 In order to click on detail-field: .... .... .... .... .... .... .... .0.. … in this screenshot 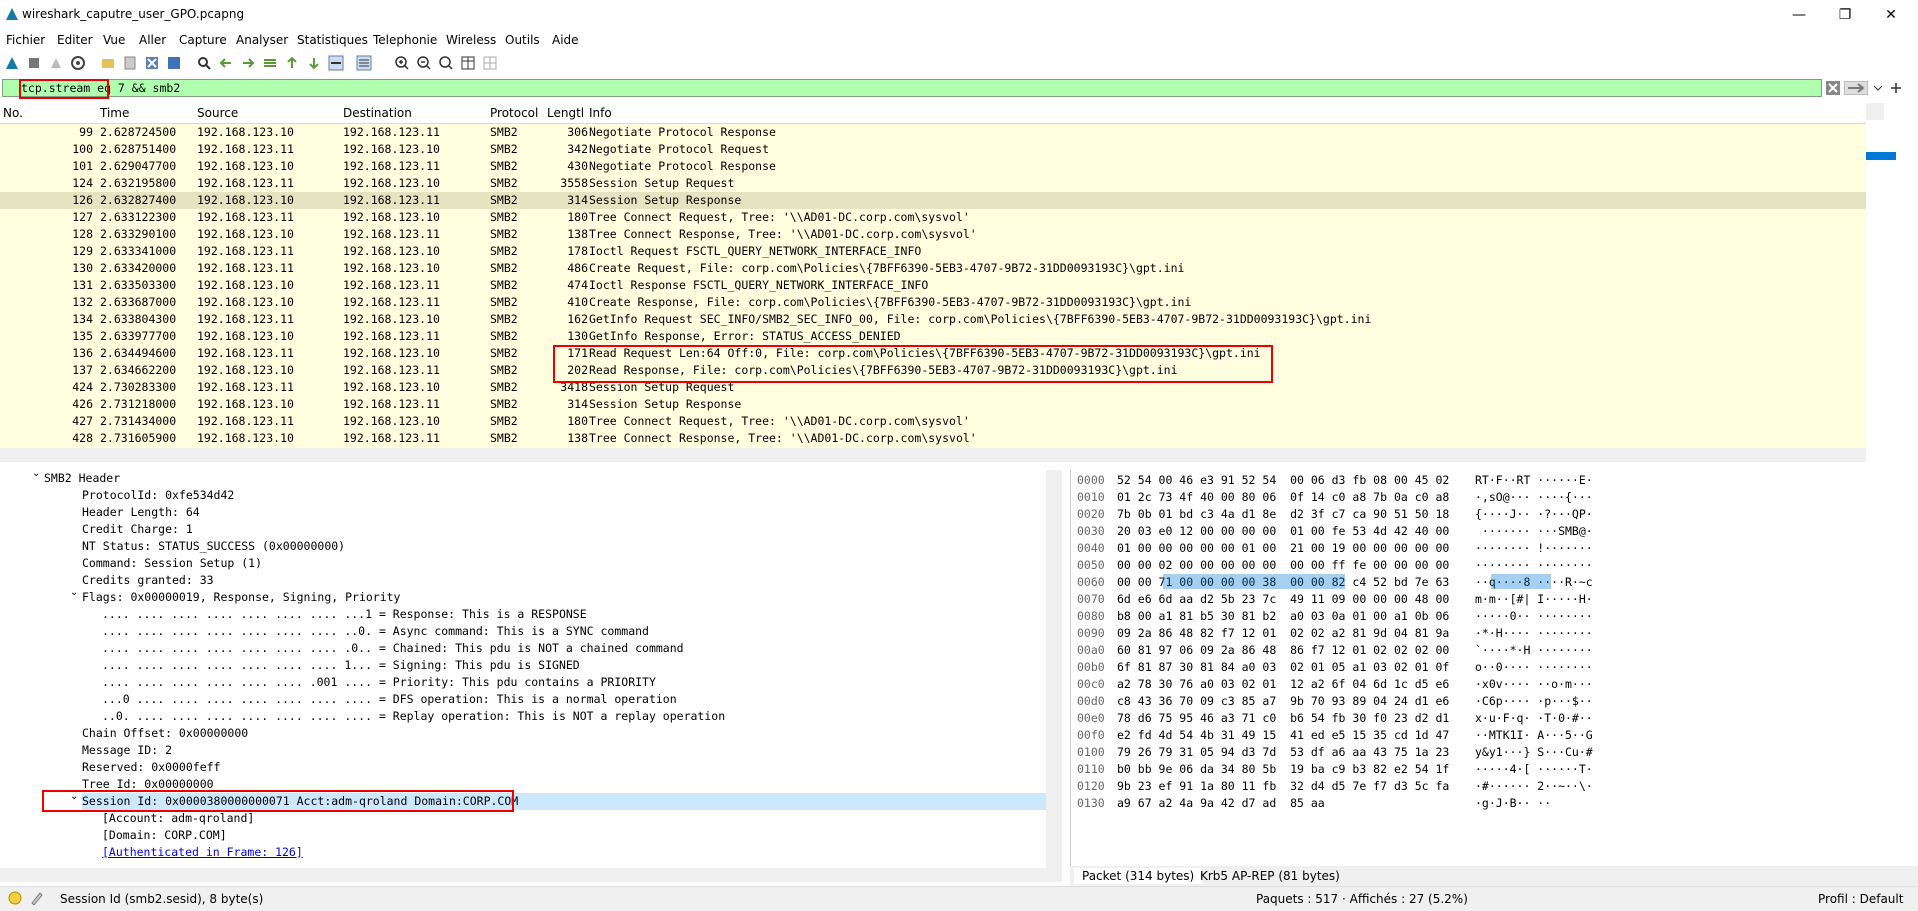, I will do `click(393, 648)`.